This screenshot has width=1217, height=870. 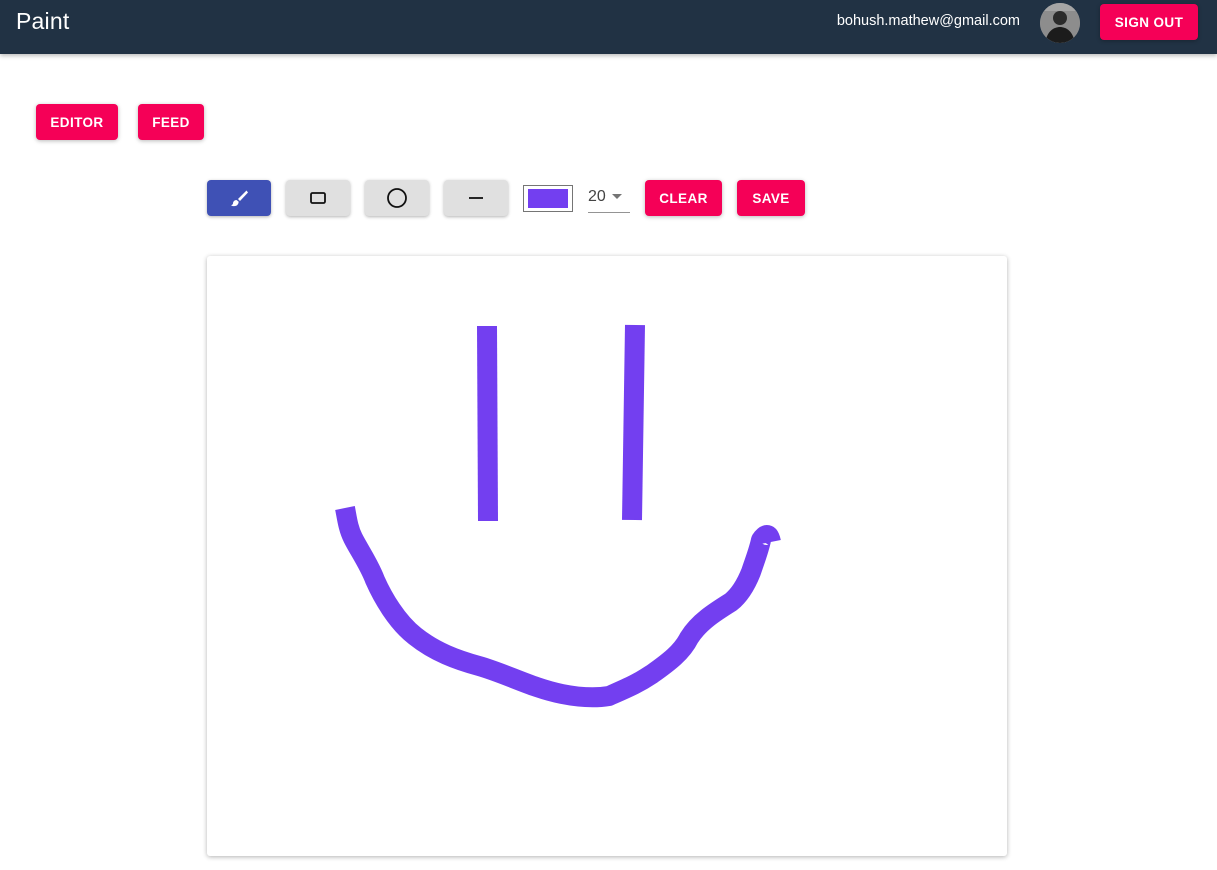 What do you see at coordinates (609, 198) in the screenshot?
I see `brush-size-select: 20` at bounding box center [609, 198].